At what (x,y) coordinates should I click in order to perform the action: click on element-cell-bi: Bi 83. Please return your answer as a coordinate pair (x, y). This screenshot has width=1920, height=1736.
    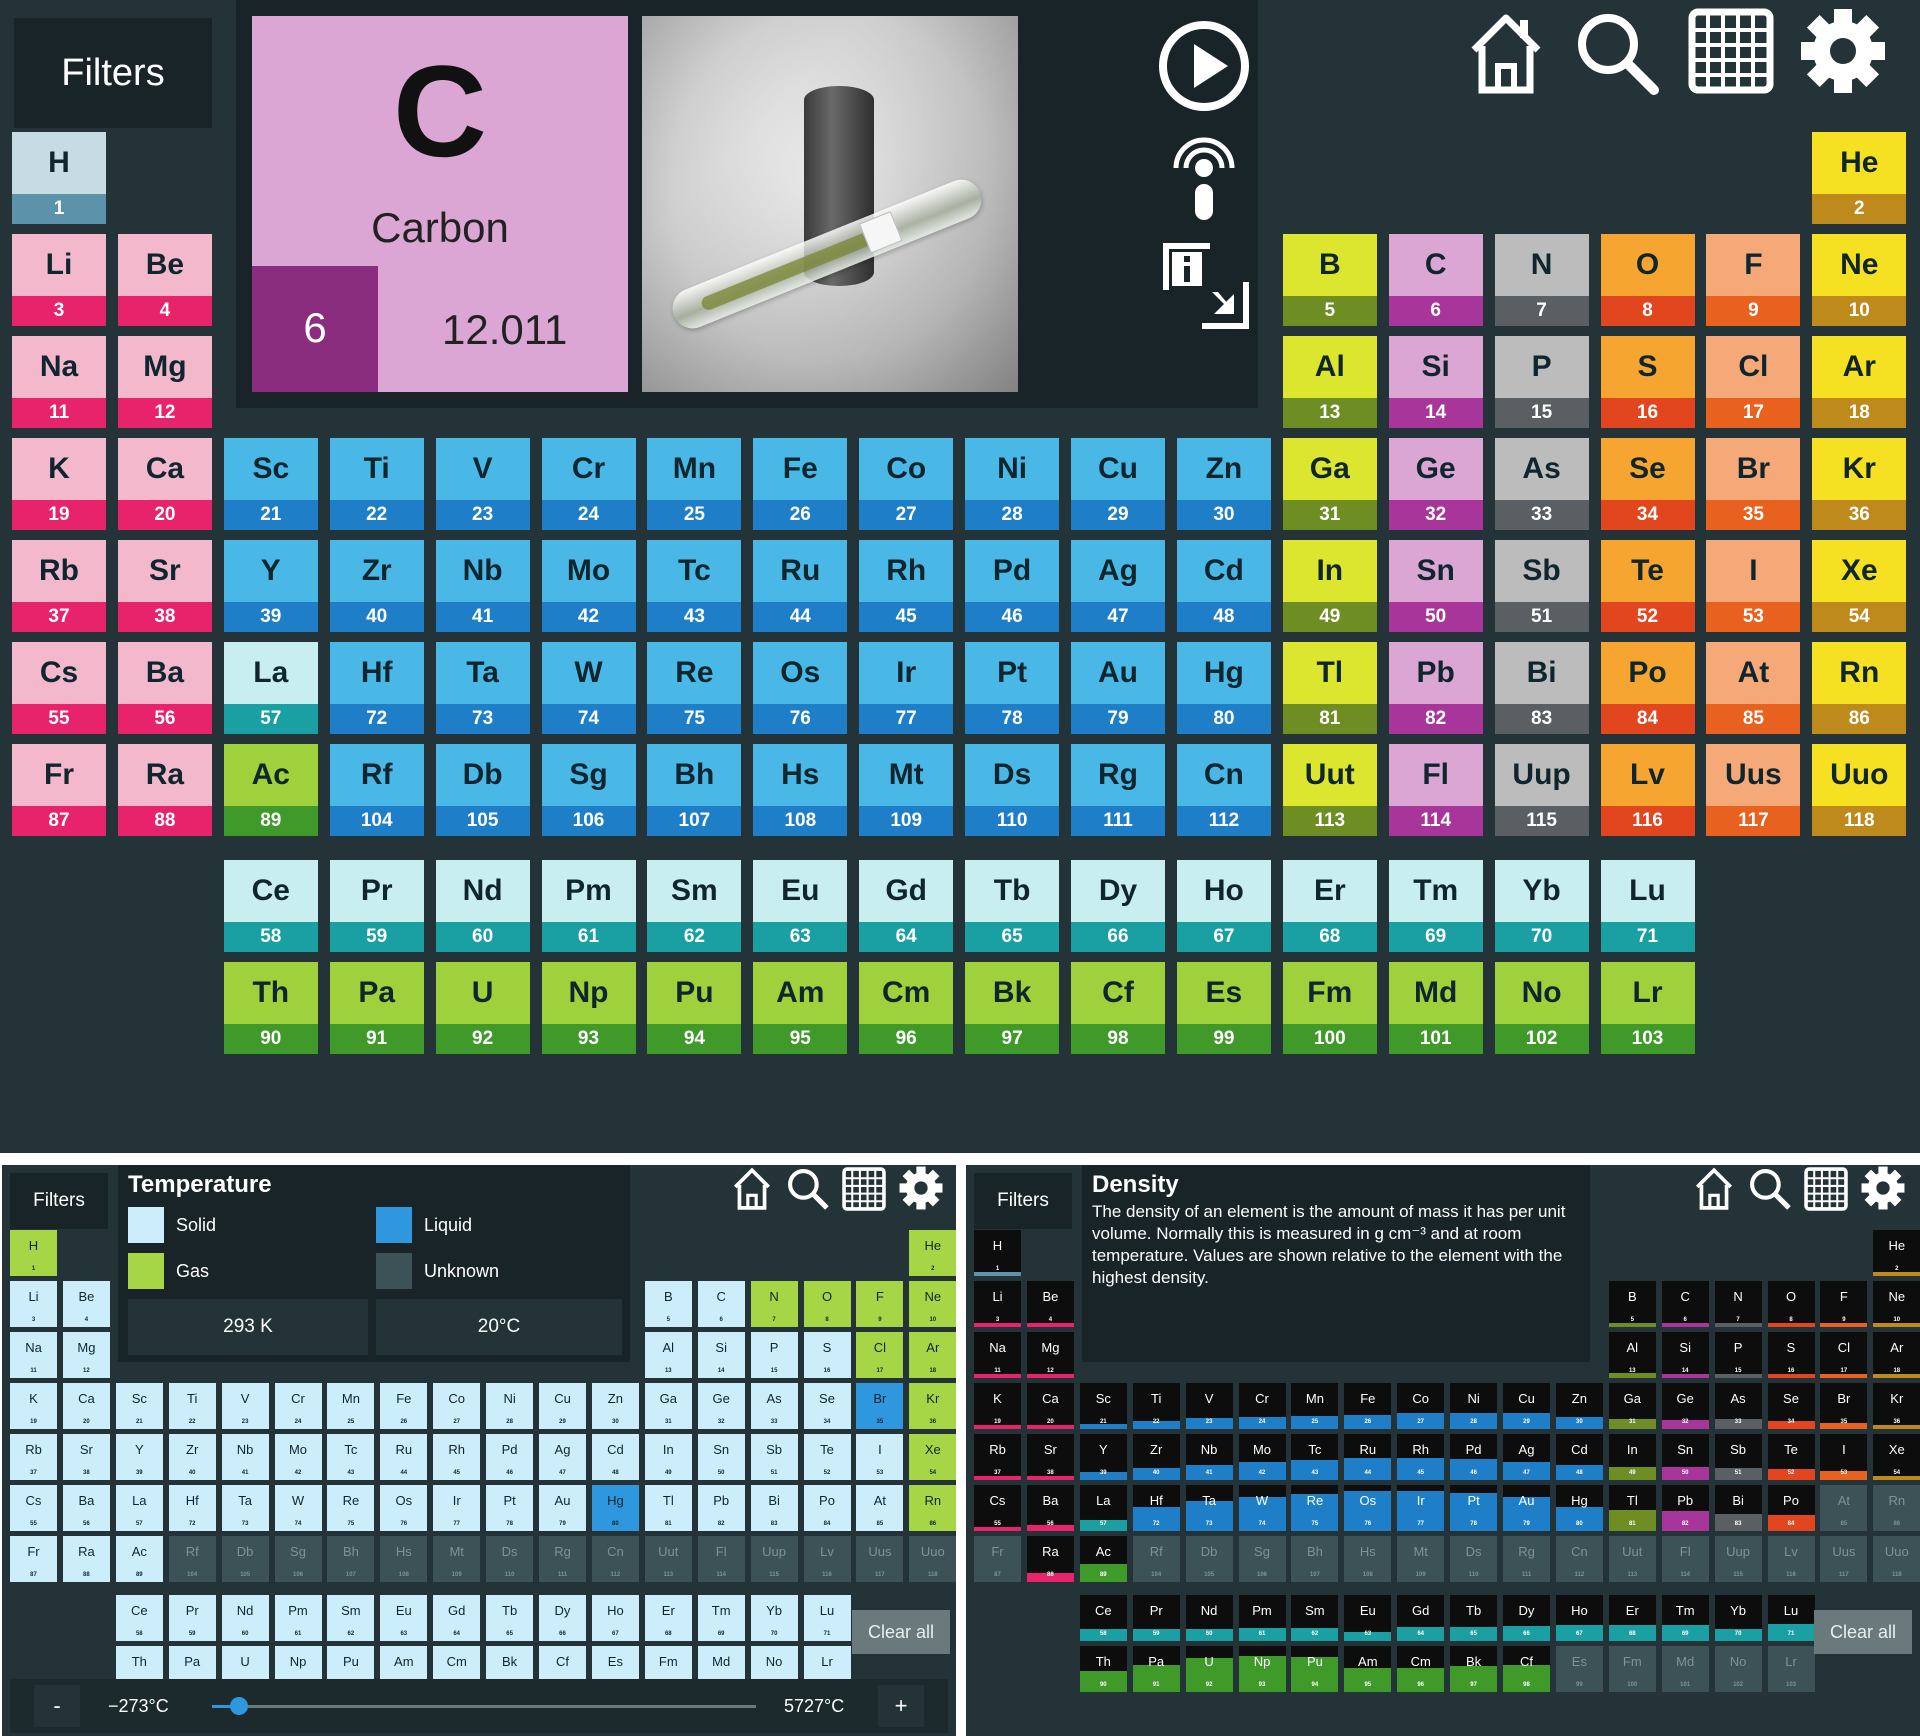
    Looking at the image, I should click on (1738, 1508).